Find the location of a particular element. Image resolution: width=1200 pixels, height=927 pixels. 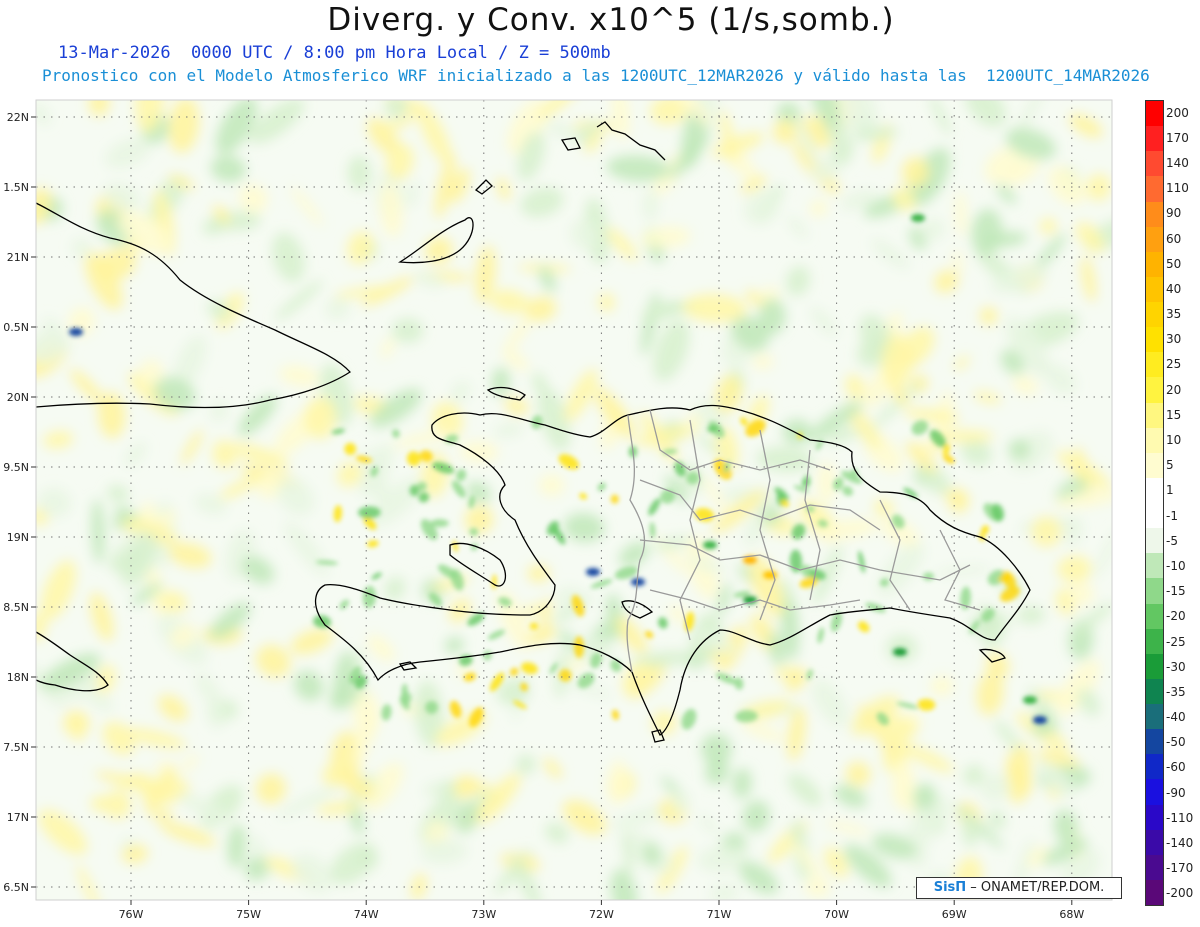

lat-label: 8.5N is located at coordinates (16, 607).